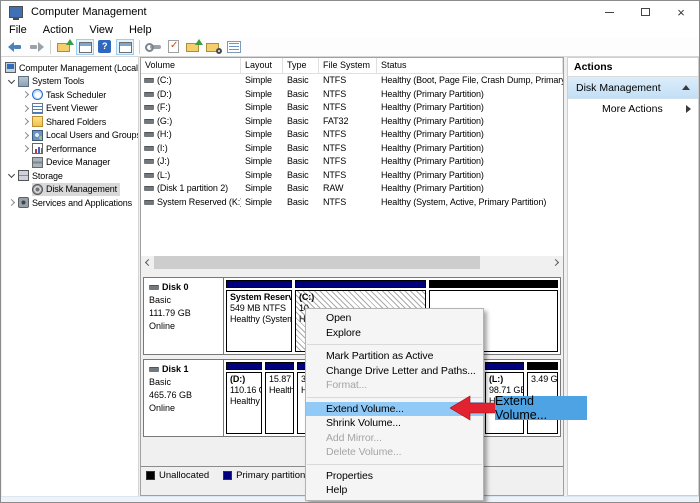 The width and height of the screenshot is (700, 503). What do you see at coordinates (184, 475) in the screenshot?
I see `legend-label: Unallocated` at bounding box center [184, 475].